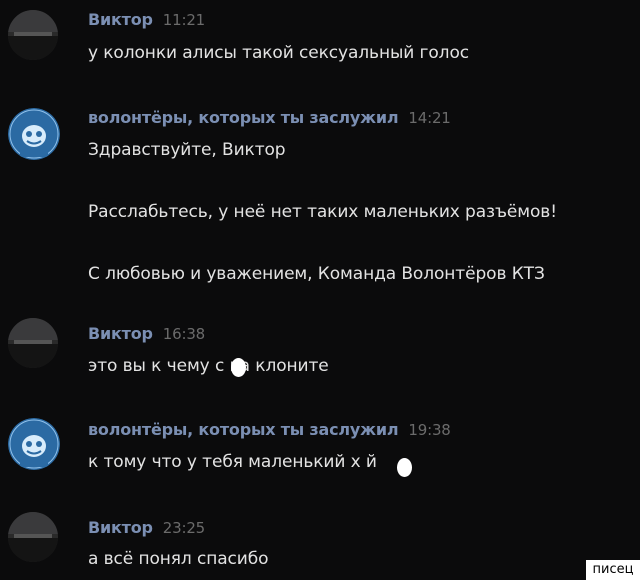 The height and width of the screenshot is (580, 640). What do you see at coordinates (208, 366) in the screenshot?
I see `message-text: это вы к чему с ка клоните` at bounding box center [208, 366].